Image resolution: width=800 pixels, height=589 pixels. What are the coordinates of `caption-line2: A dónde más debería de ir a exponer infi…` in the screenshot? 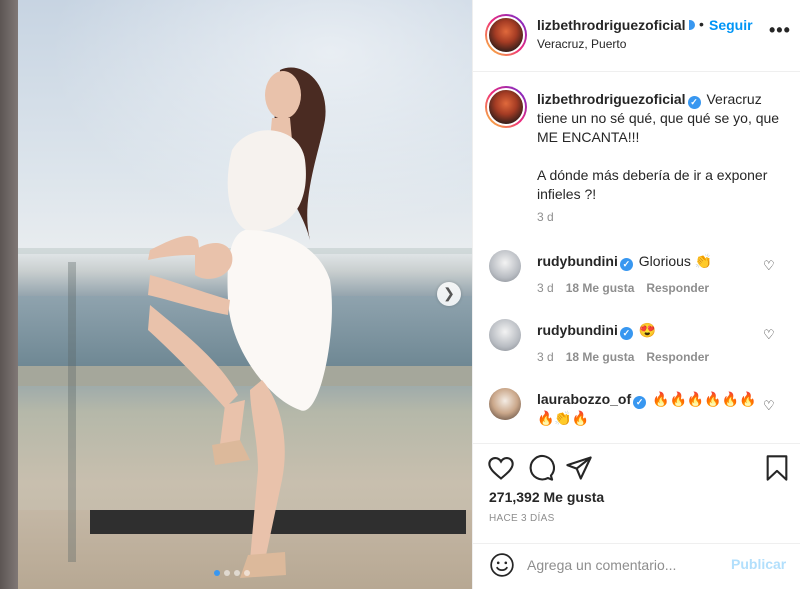 It's located at (652, 184).